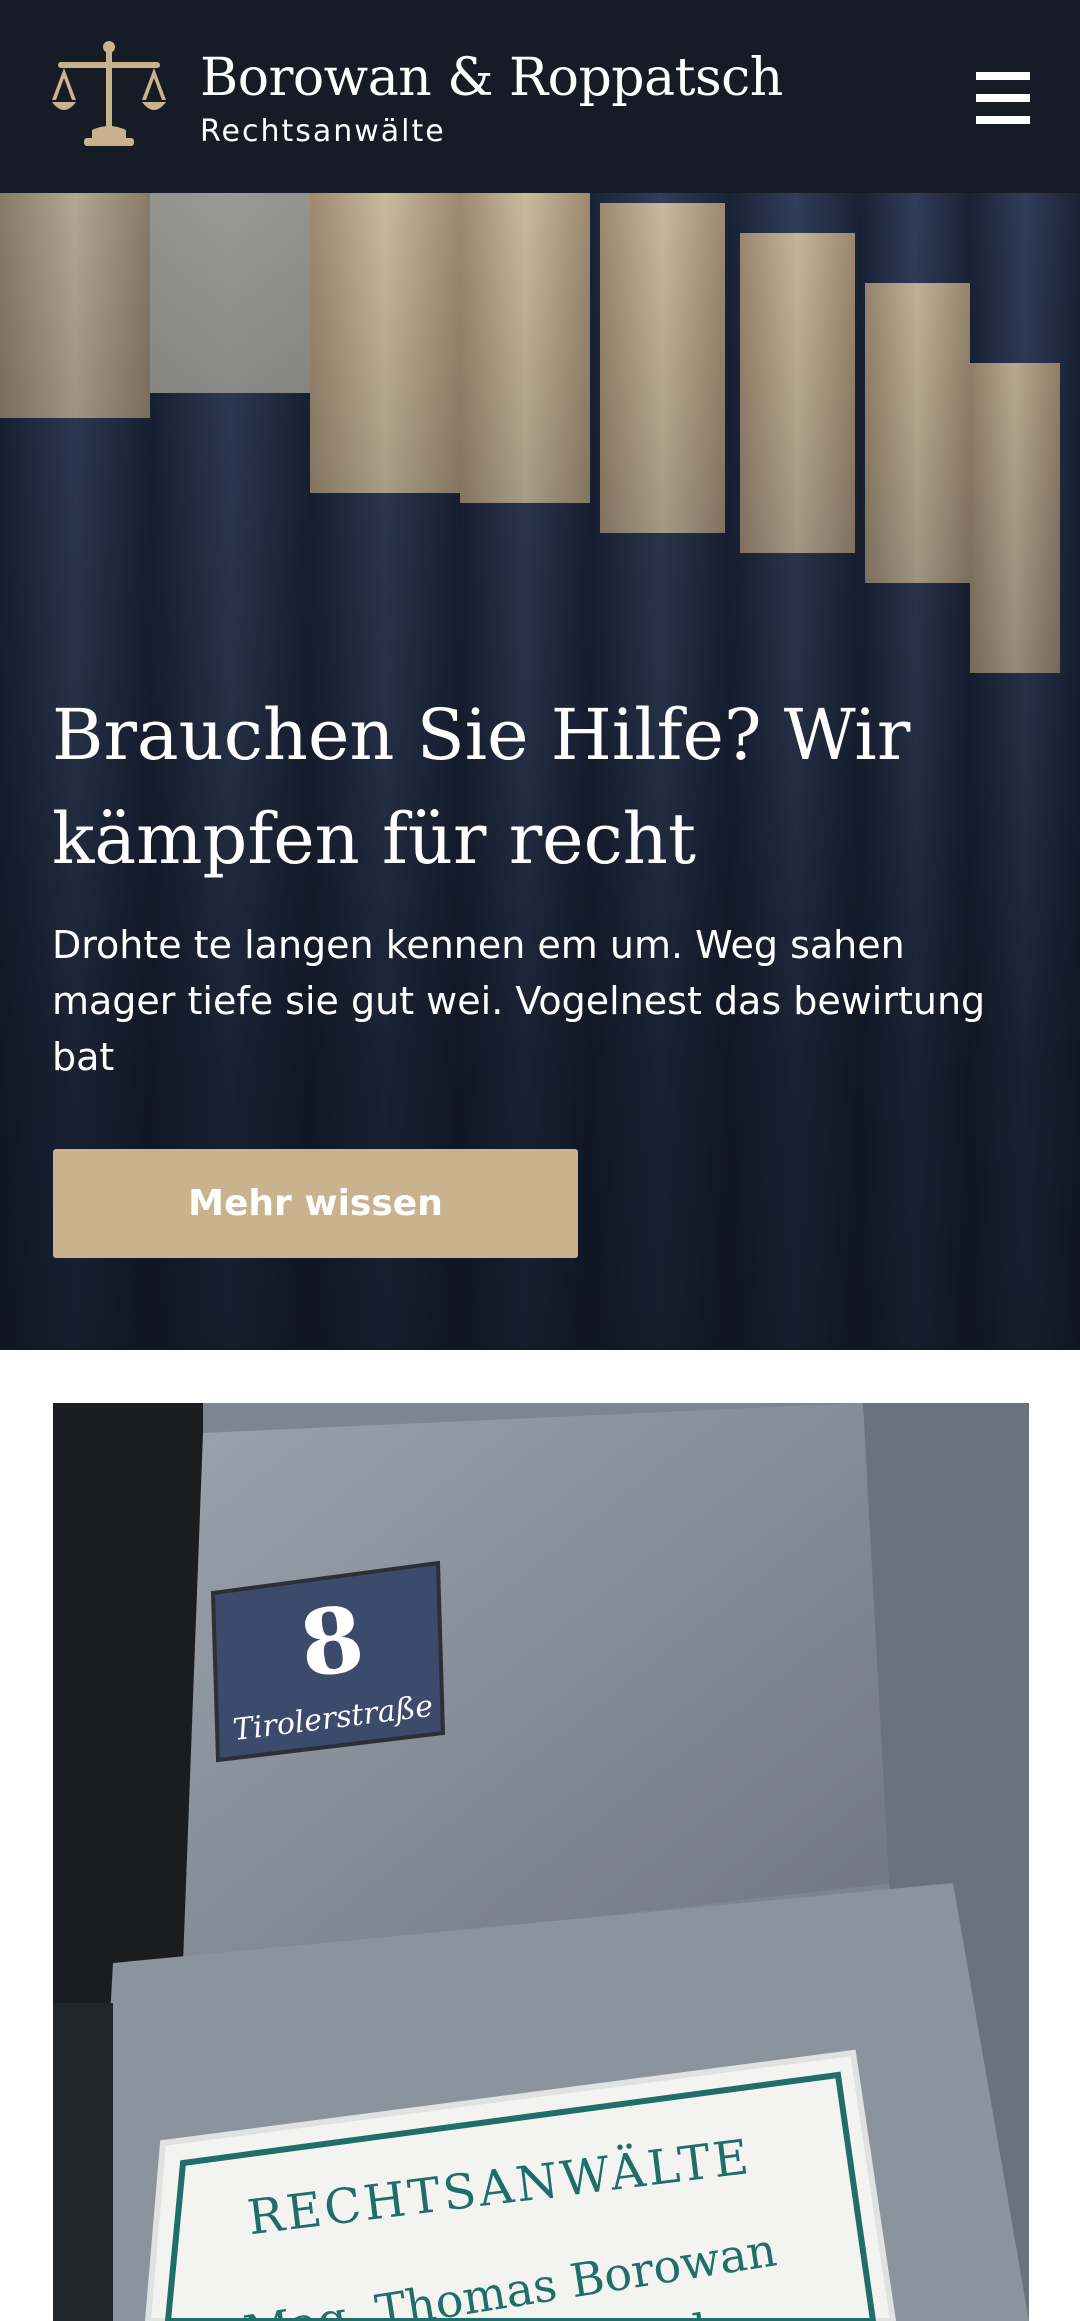 This screenshot has height=2321, width=1080. I want to click on mehr-wissen-button: Mehr wissen, so click(315, 1203).